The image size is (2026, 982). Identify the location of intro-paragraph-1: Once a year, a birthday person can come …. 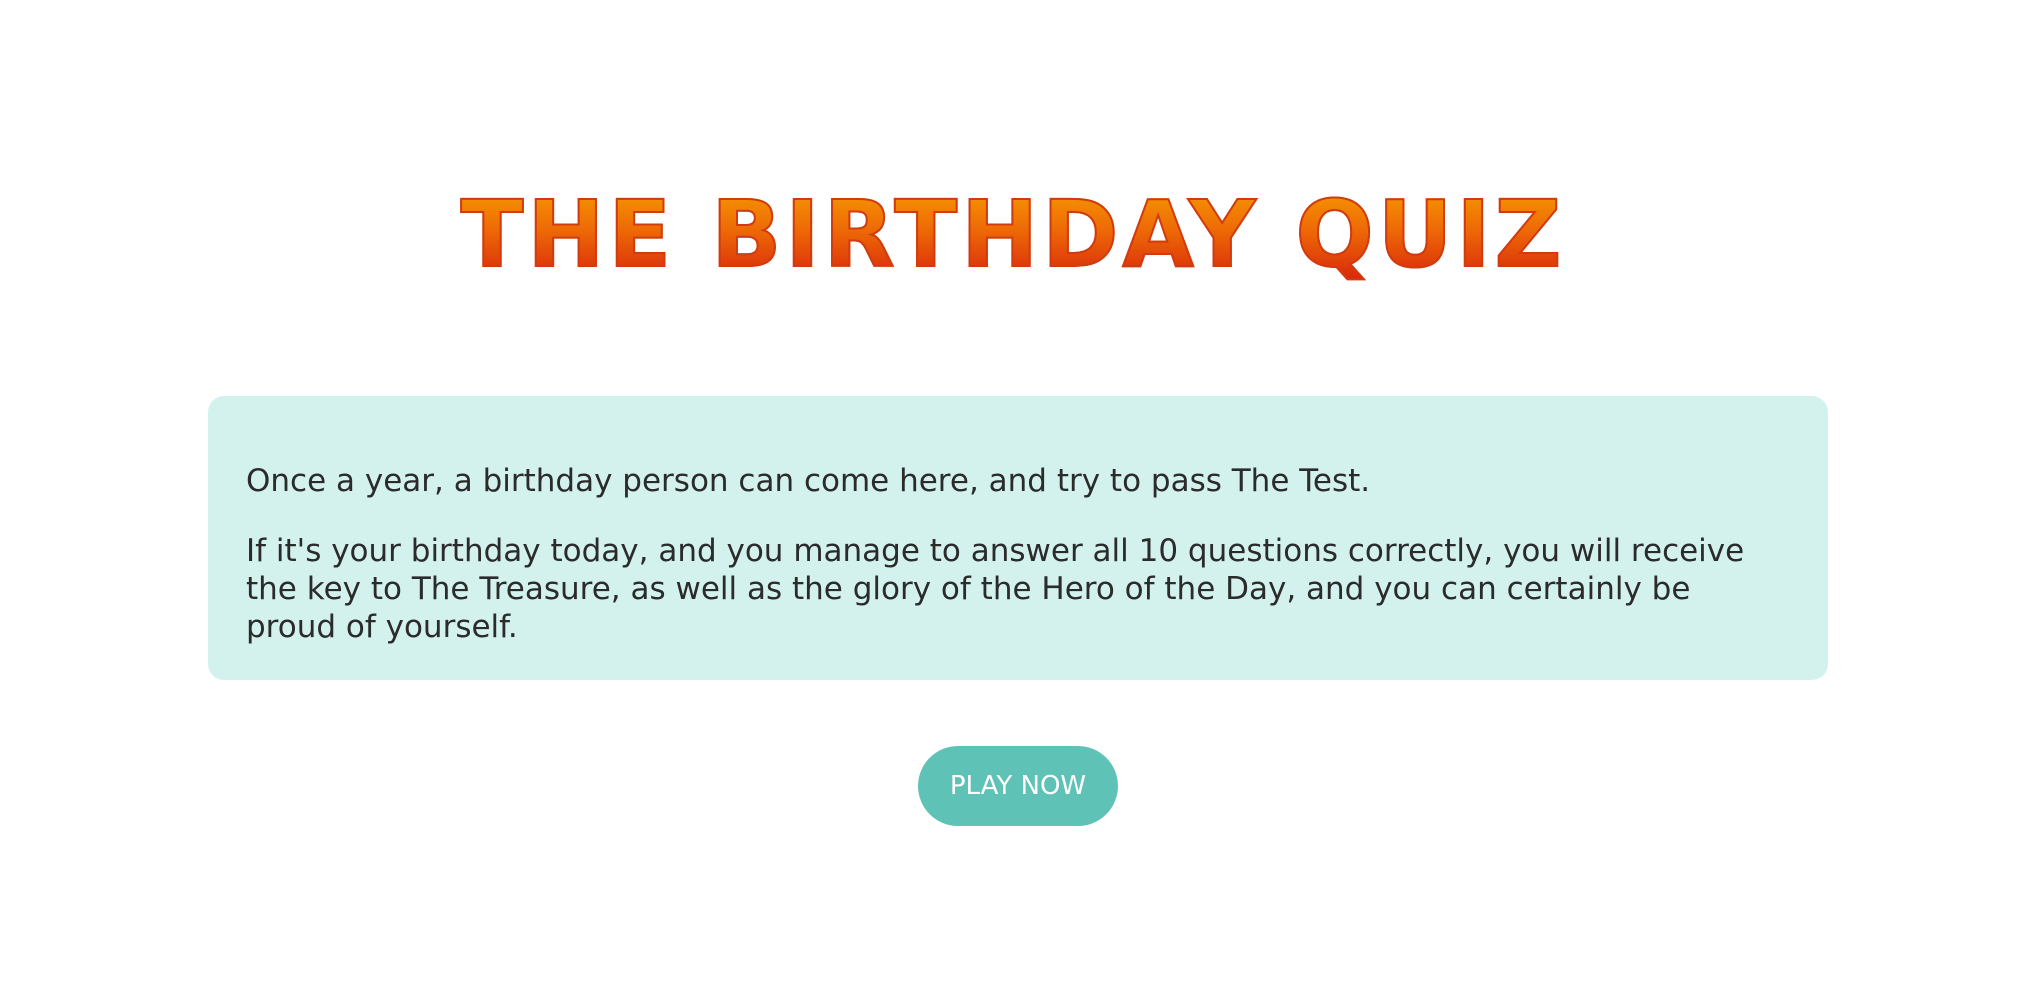
(808, 481).